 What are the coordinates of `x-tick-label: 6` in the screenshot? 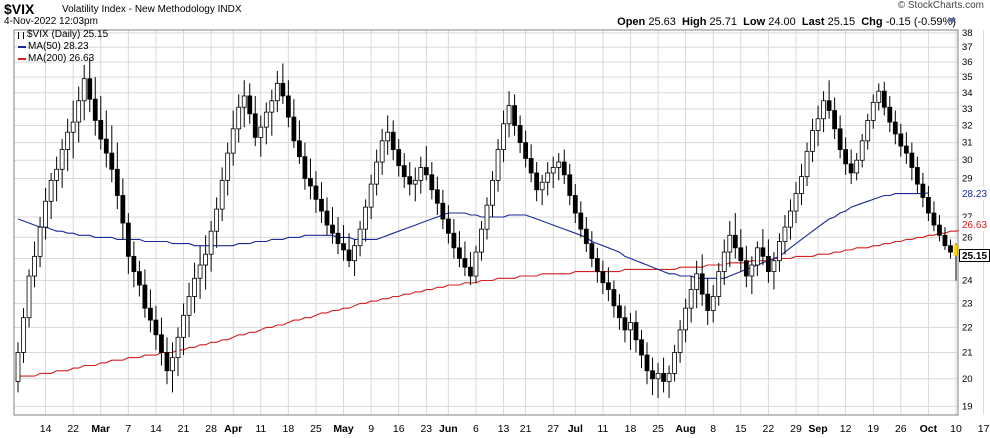 It's located at (476, 429).